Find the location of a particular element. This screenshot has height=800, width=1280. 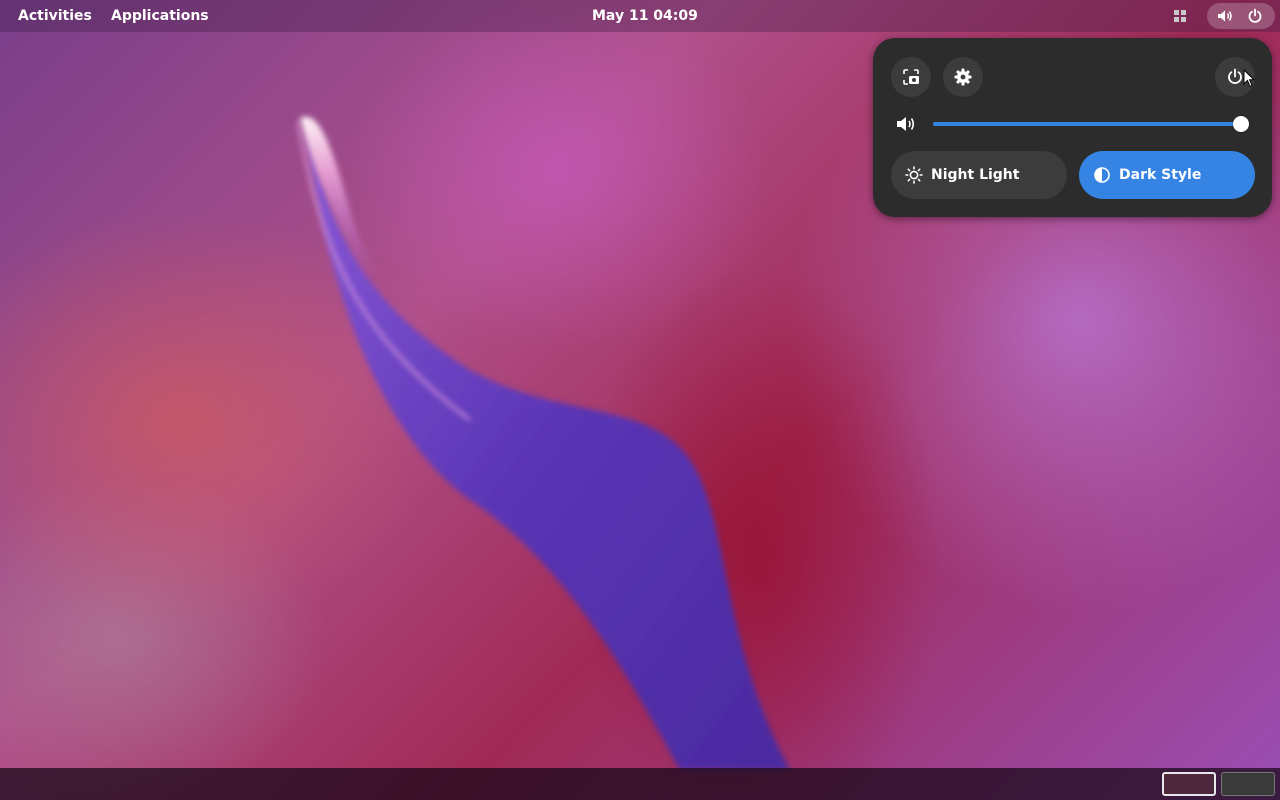

clock: May 11 04:09 is located at coordinates (645, 16).